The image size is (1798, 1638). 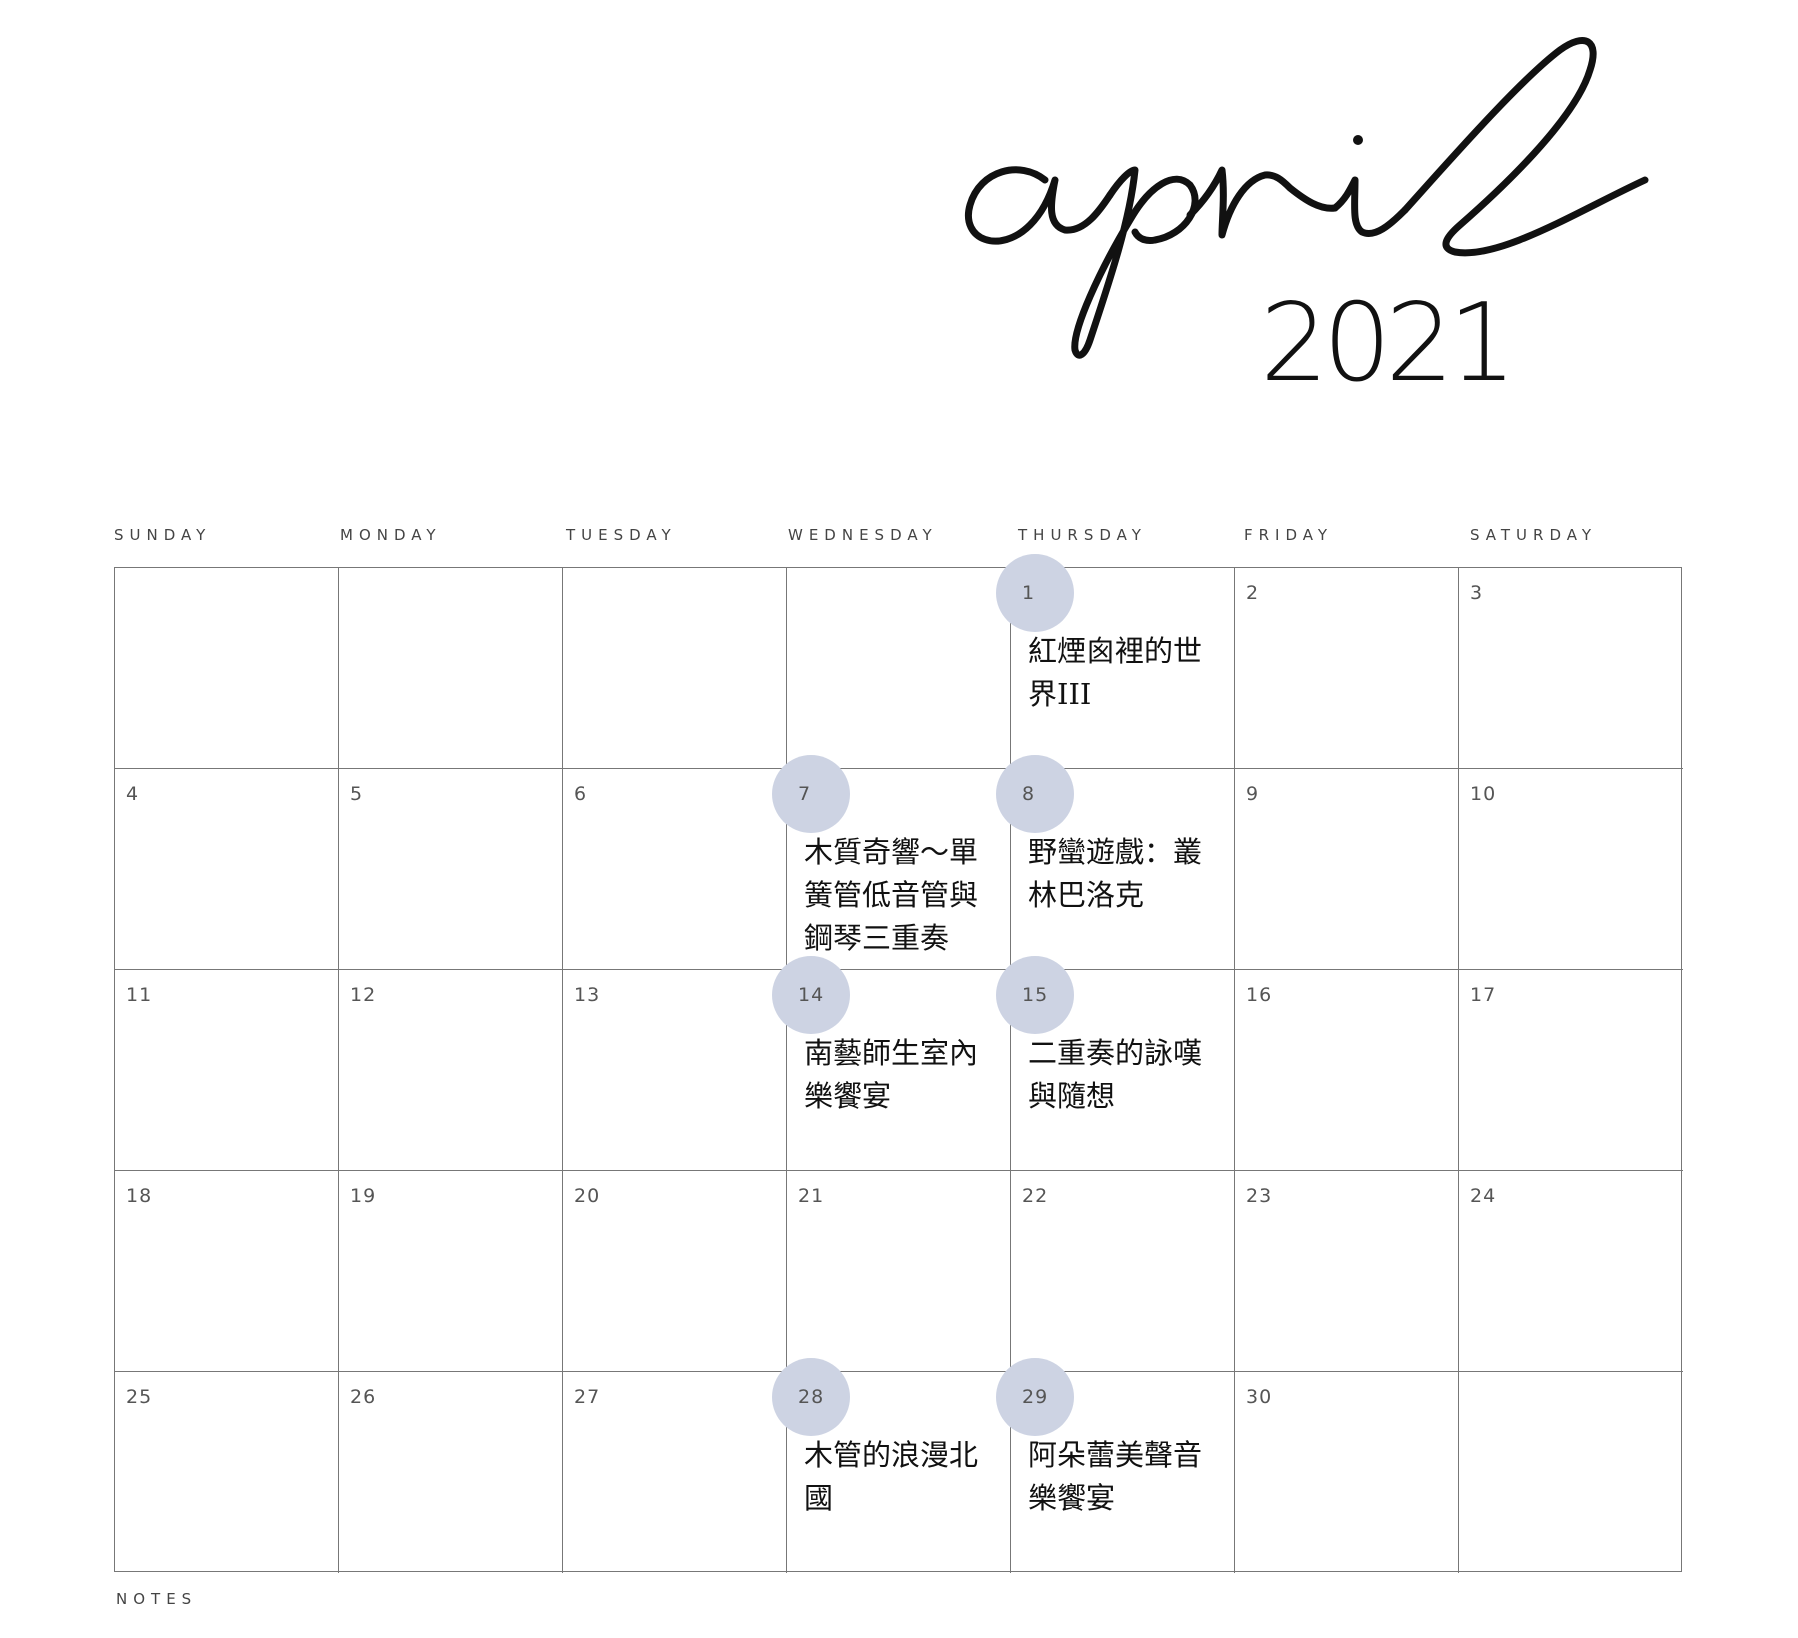 I want to click on year-label: 2021, so click(x=1388, y=343).